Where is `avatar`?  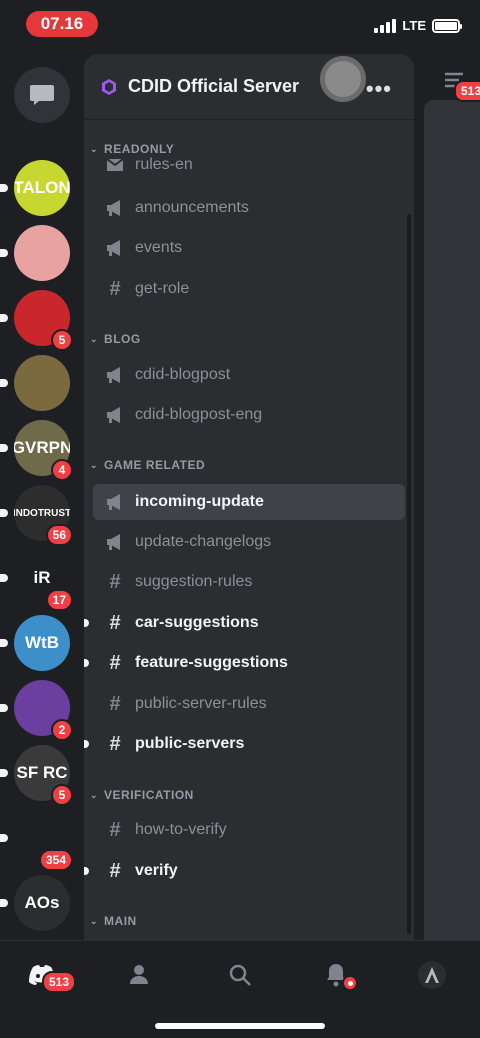 avatar is located at coordinates (432, 975).